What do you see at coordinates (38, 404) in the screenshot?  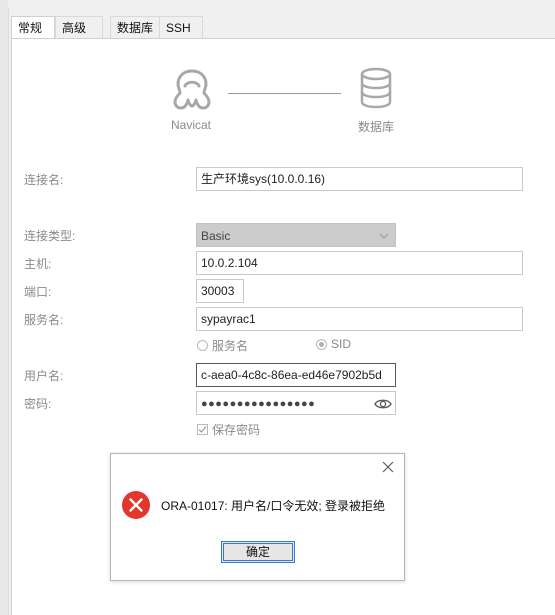 I see `password-label: 密码:` at bounding box center [38, 404].